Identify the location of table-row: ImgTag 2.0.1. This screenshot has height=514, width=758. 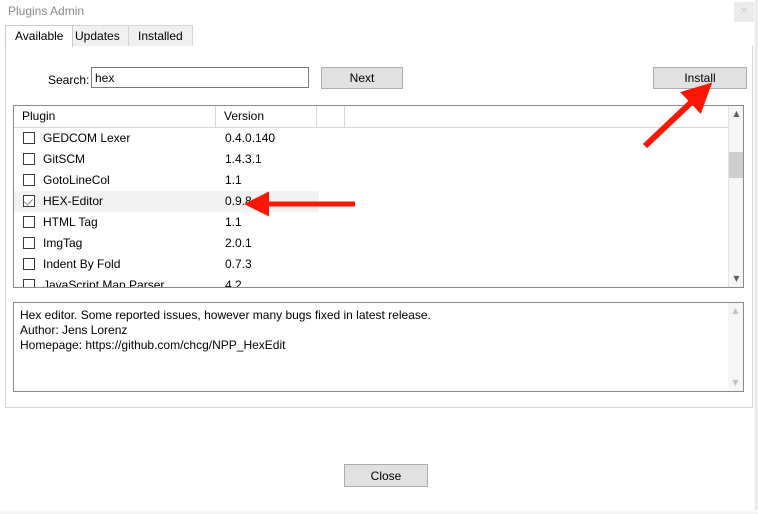
(371, 243).